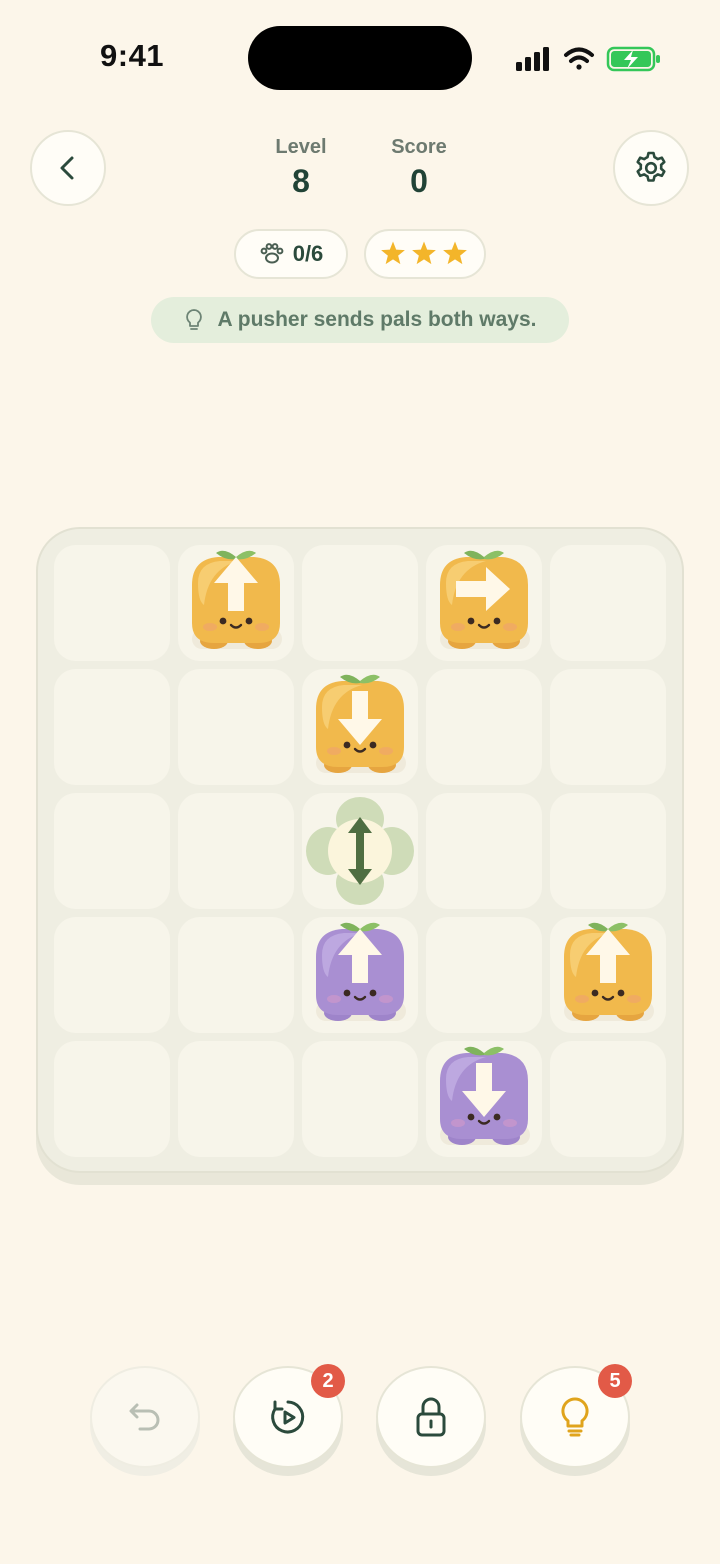  Describe the element at coordinates (288, 1417) in the screenshot. I see `rewind-icon` at that location.